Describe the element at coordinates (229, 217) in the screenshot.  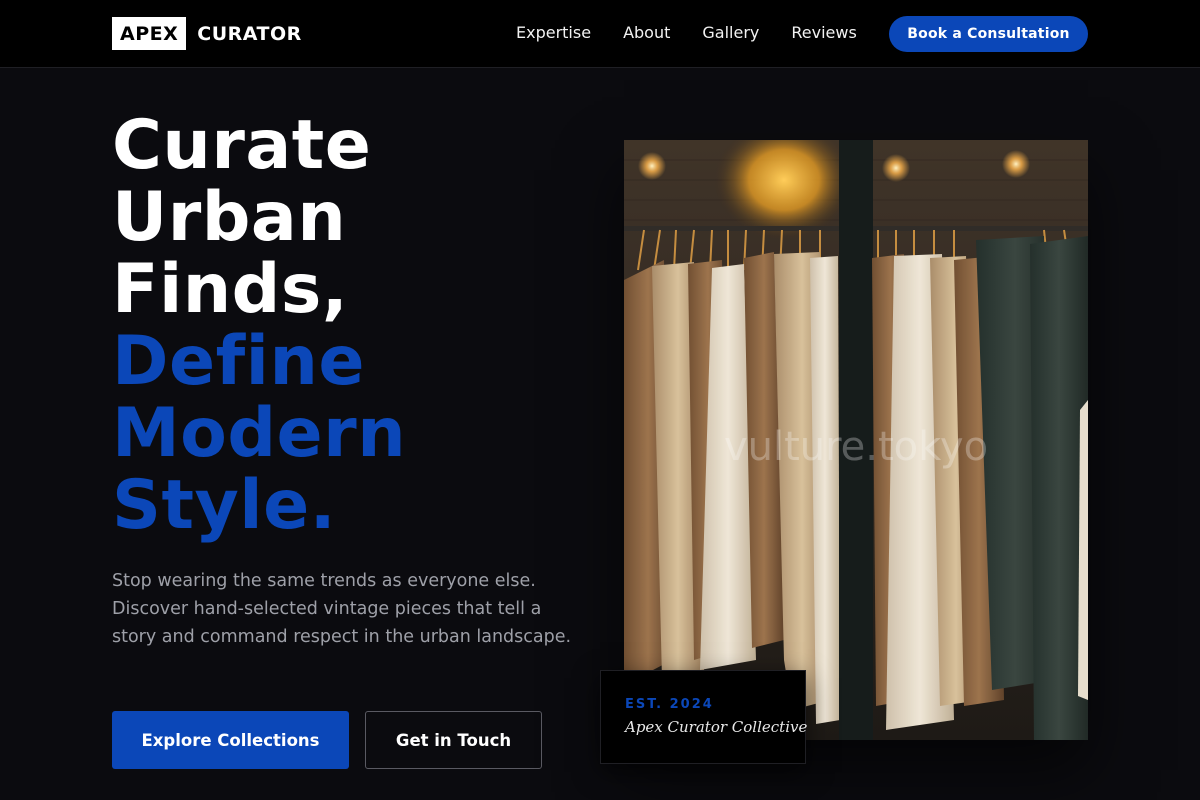
I see `headline-line: Urban` at that location.